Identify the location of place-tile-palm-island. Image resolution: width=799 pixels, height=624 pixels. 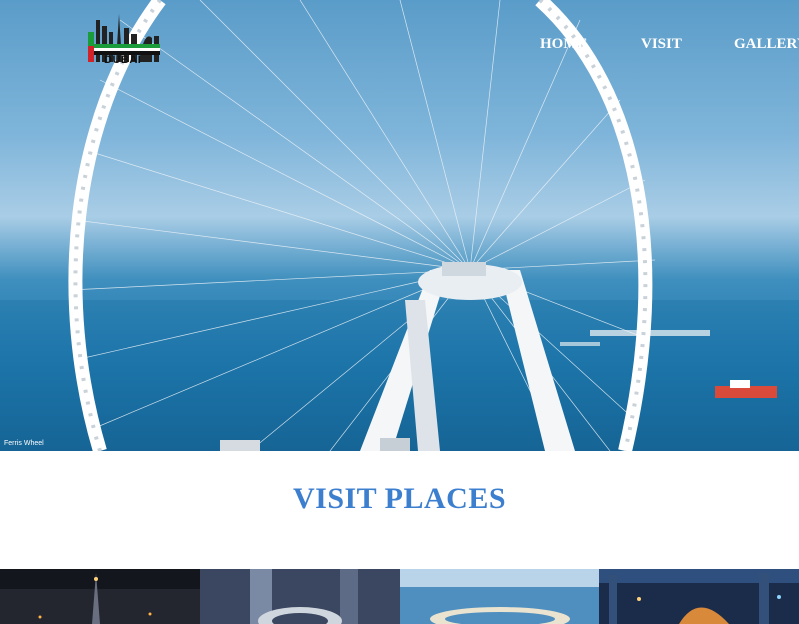
(499, 596).